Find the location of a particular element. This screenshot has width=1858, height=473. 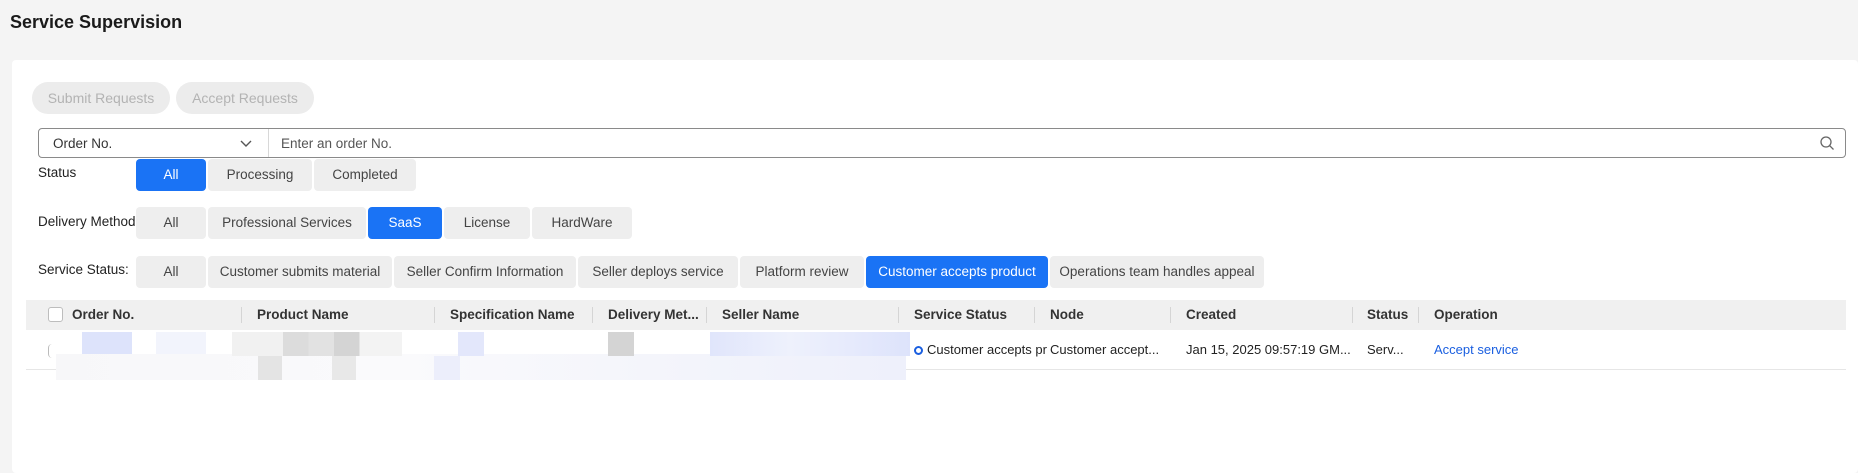

page-title: Service Supervision is located at coordinates (96, 22).